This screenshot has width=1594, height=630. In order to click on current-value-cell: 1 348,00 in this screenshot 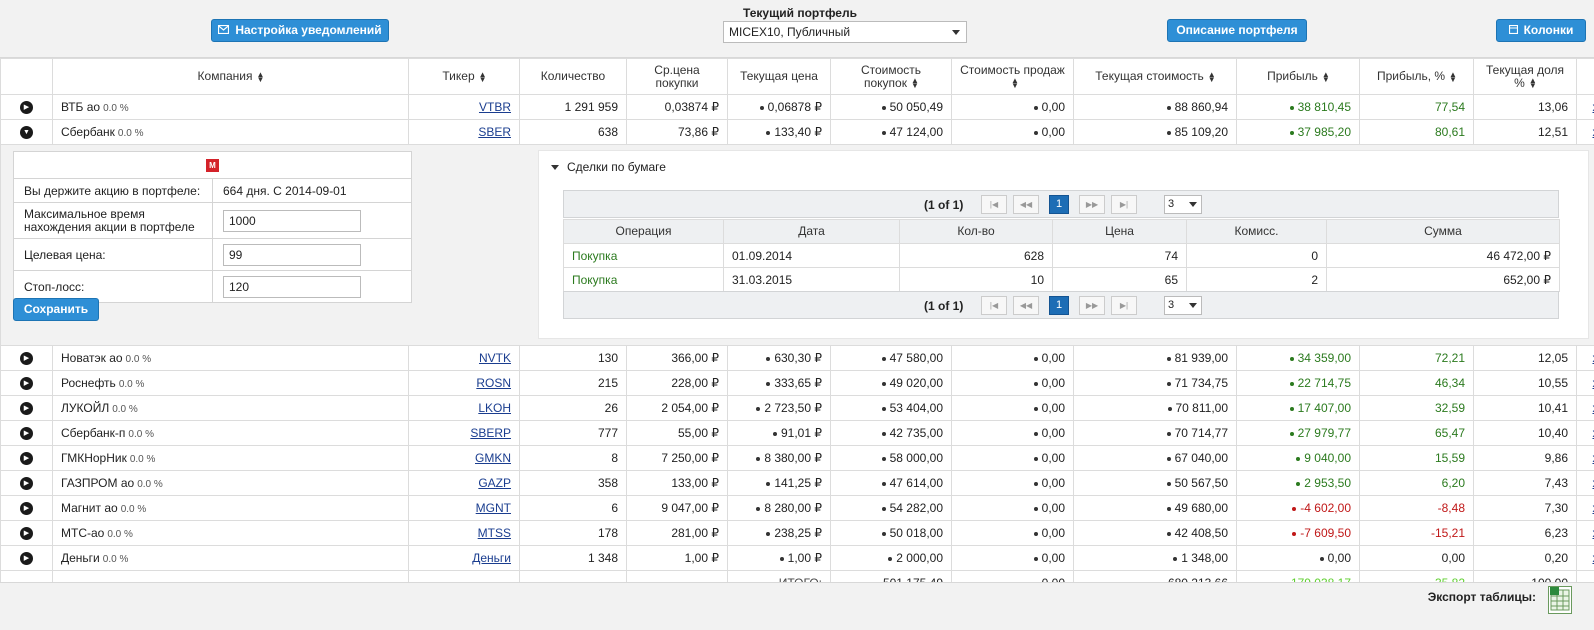, I will do `click(1204, 558)`.